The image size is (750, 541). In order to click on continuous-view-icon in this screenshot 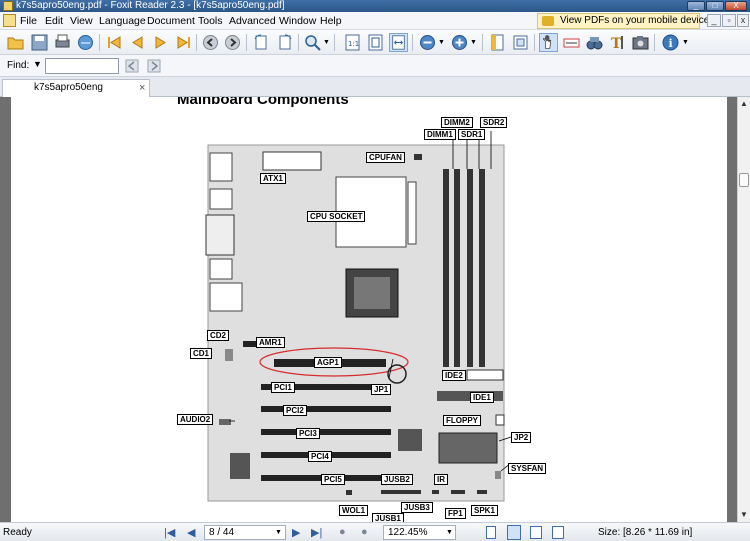, I will do `click(514, 532)`.